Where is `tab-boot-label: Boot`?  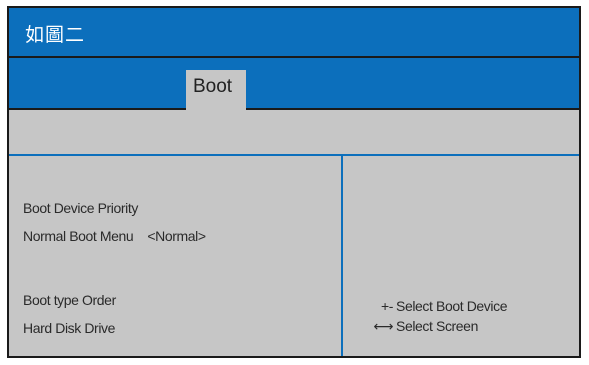 tab-boot-label: Boot is located at coordinates (213, 86).